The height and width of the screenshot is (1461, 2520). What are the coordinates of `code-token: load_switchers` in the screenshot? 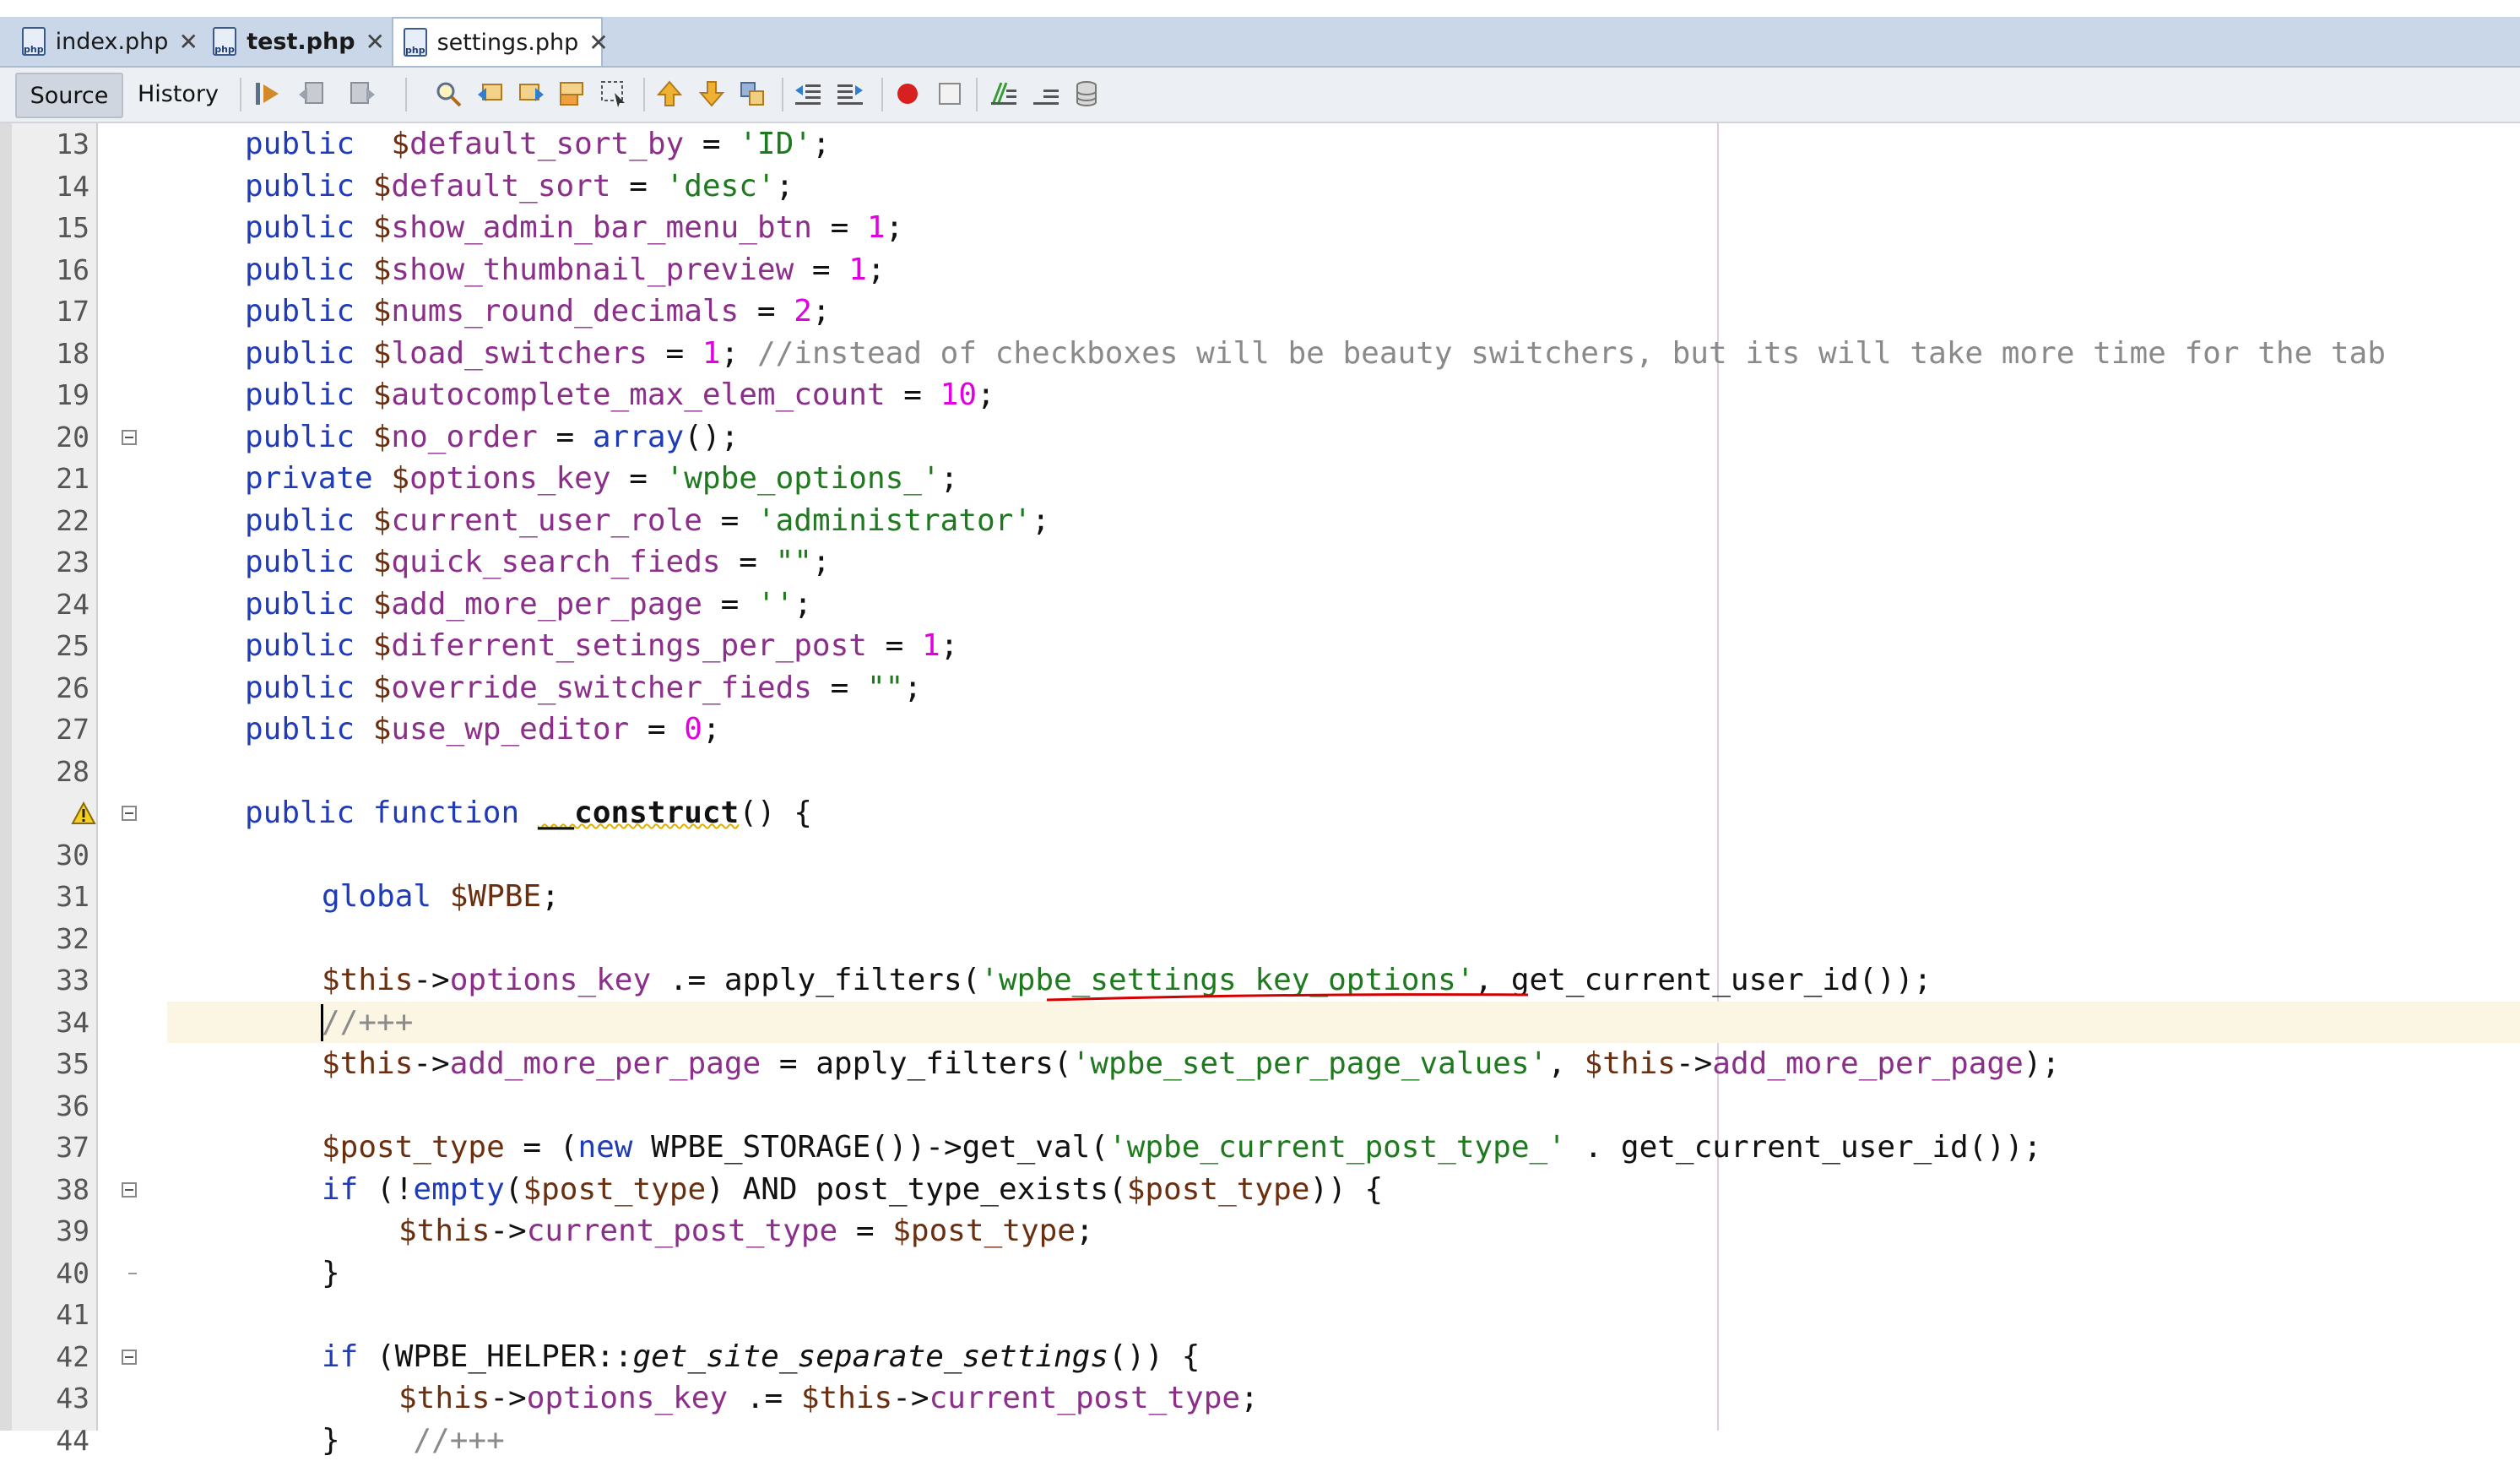 It's located at (519, 353).